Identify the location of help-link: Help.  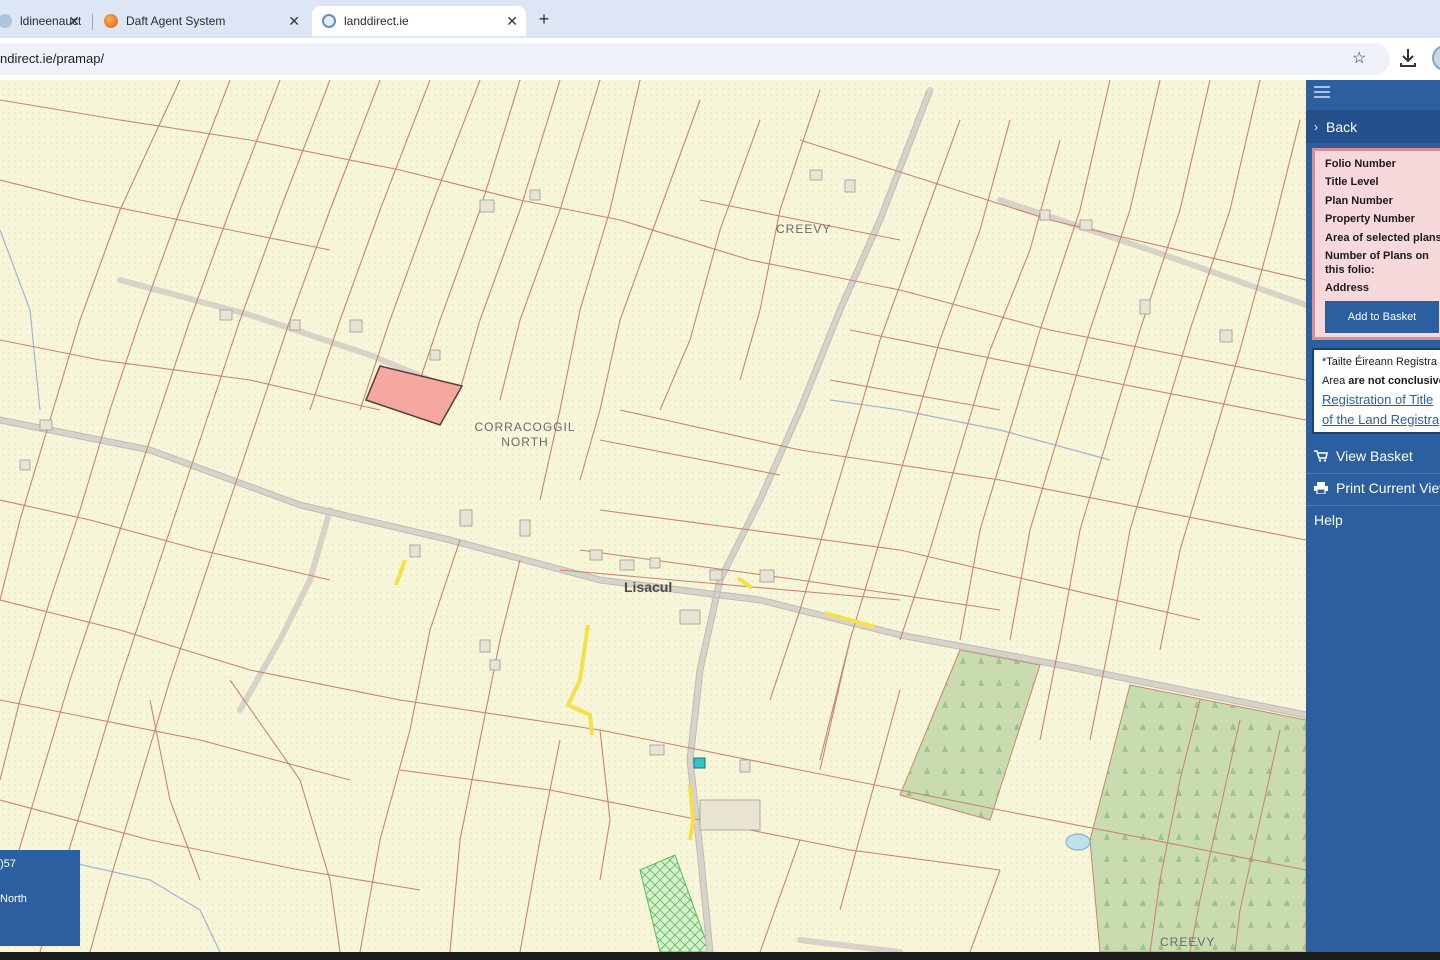
(1328, 520).